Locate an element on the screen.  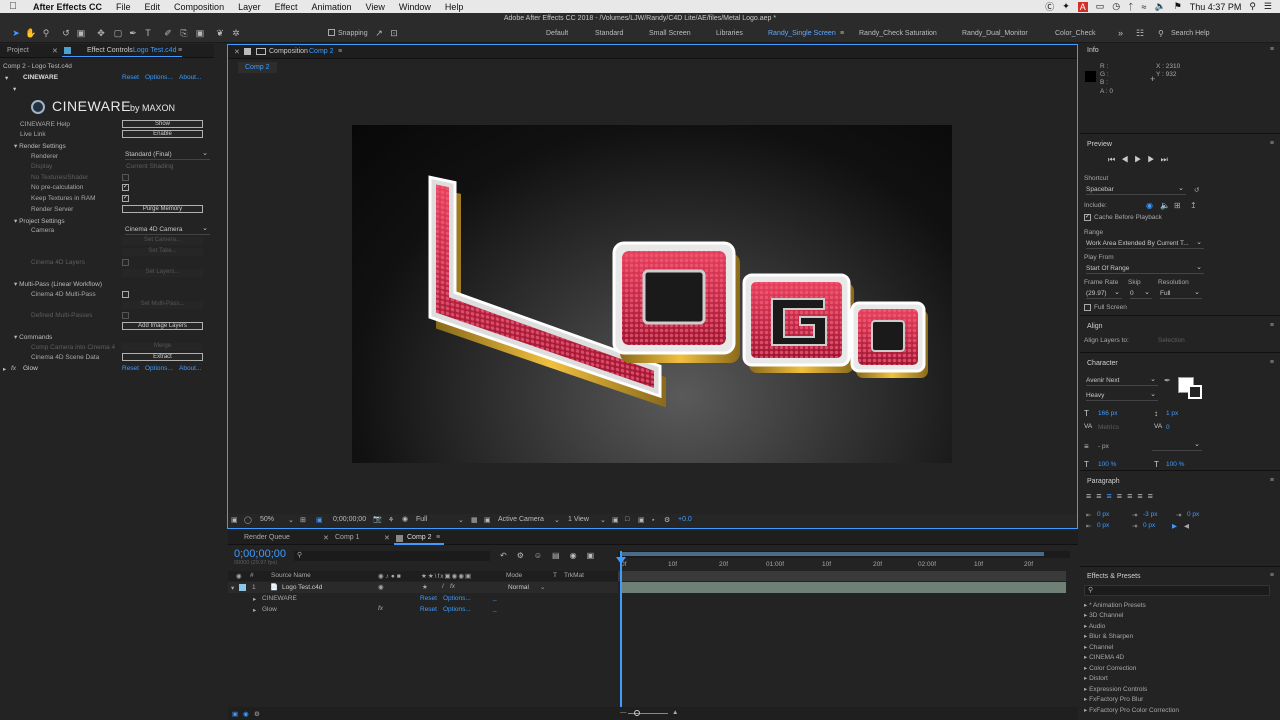
commands-section: ▾ Commands is located at coordinates (33, 337).